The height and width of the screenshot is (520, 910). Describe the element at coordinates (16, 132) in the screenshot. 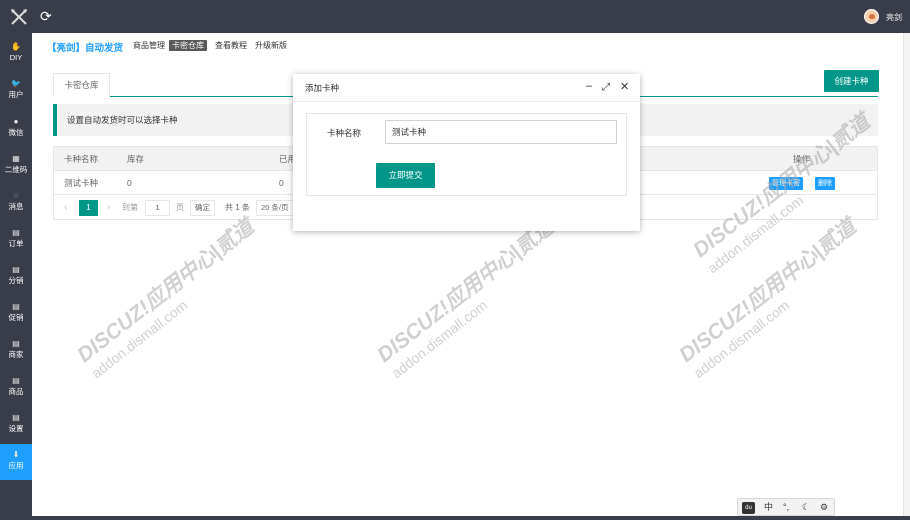

I see `sidebar-item-label: 微信` at that location.